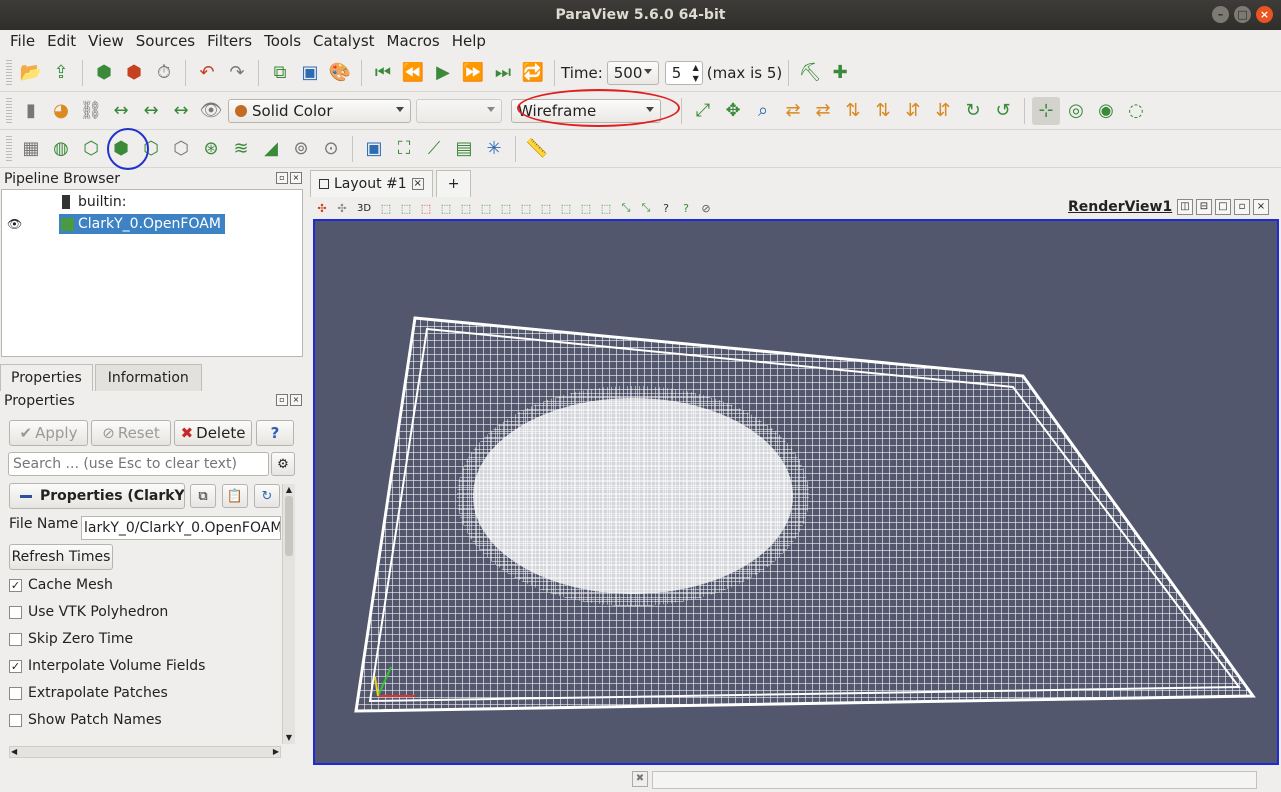 The width and height of the screenshot is (1281, 792). Describe the element at coordinates (14, 224) in the screenshot. I see `eye-icon: 👁` at that location.